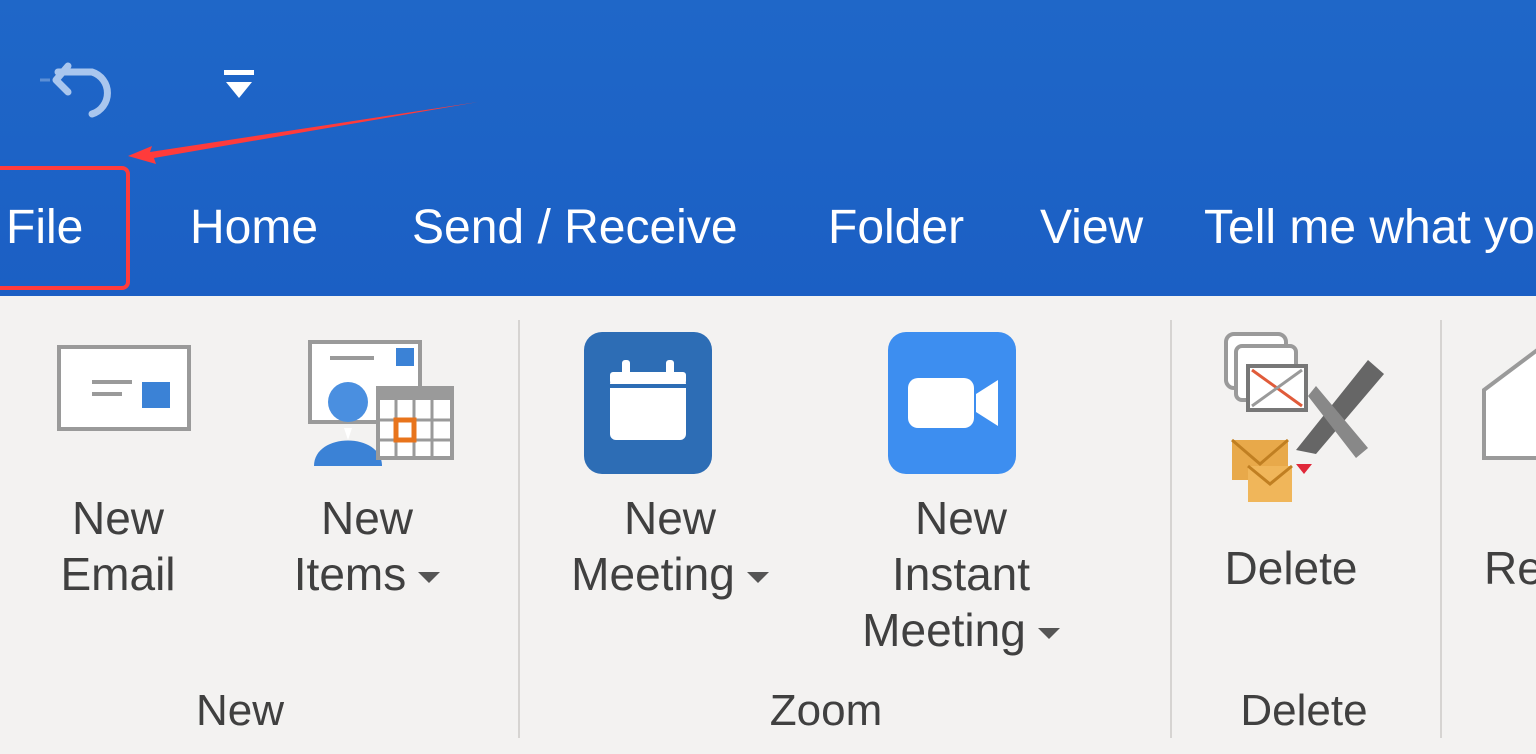 The image size is (1536, 754). Describe the element at coordinates (961, 518) in the screenshot. I see `new-instant-meeting-label-1: New` at that location.